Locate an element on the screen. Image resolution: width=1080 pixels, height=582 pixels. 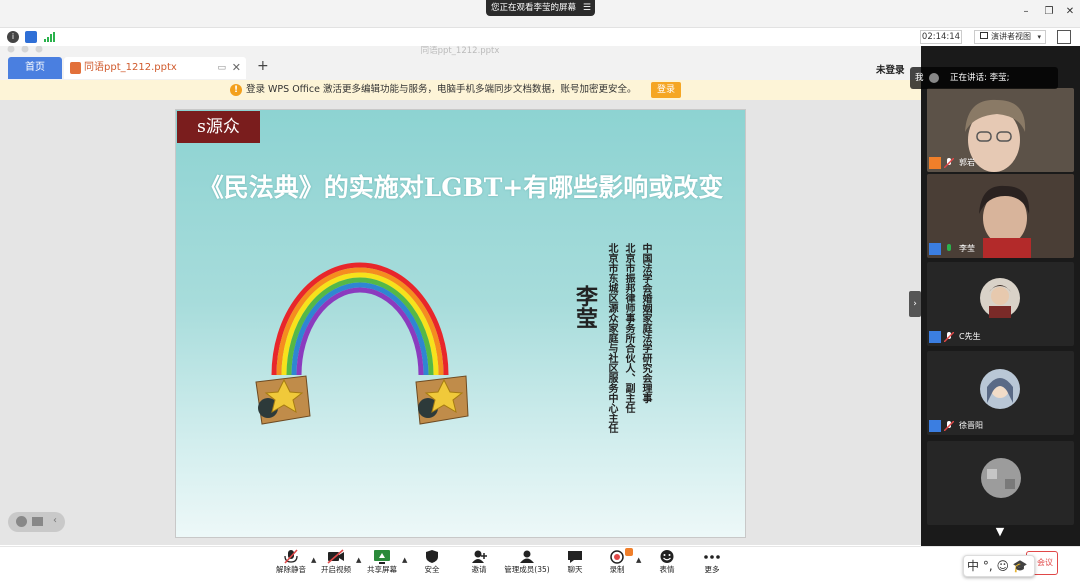
manage-members-button: 管理成员(35) is located at coordinates (527, 565).